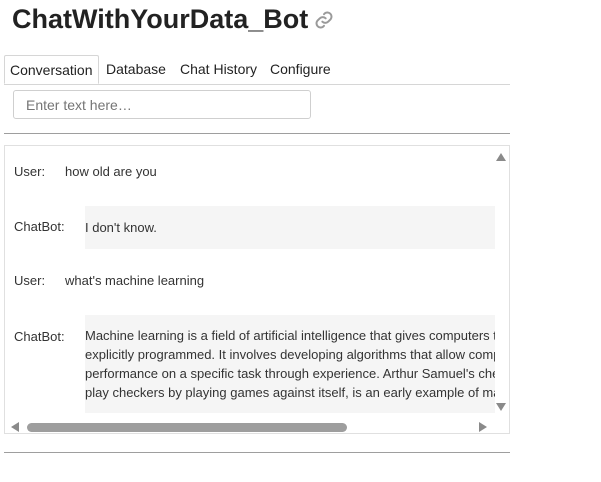  What do you see at coordinates (162, 104) in the screenshot?
I see `chat-input` at bounding box center [162, 104].